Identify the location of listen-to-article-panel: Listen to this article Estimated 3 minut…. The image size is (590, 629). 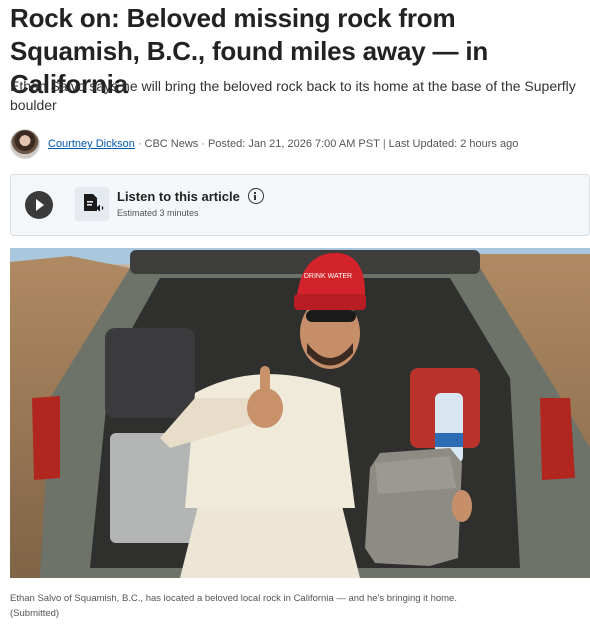
(300, 205).